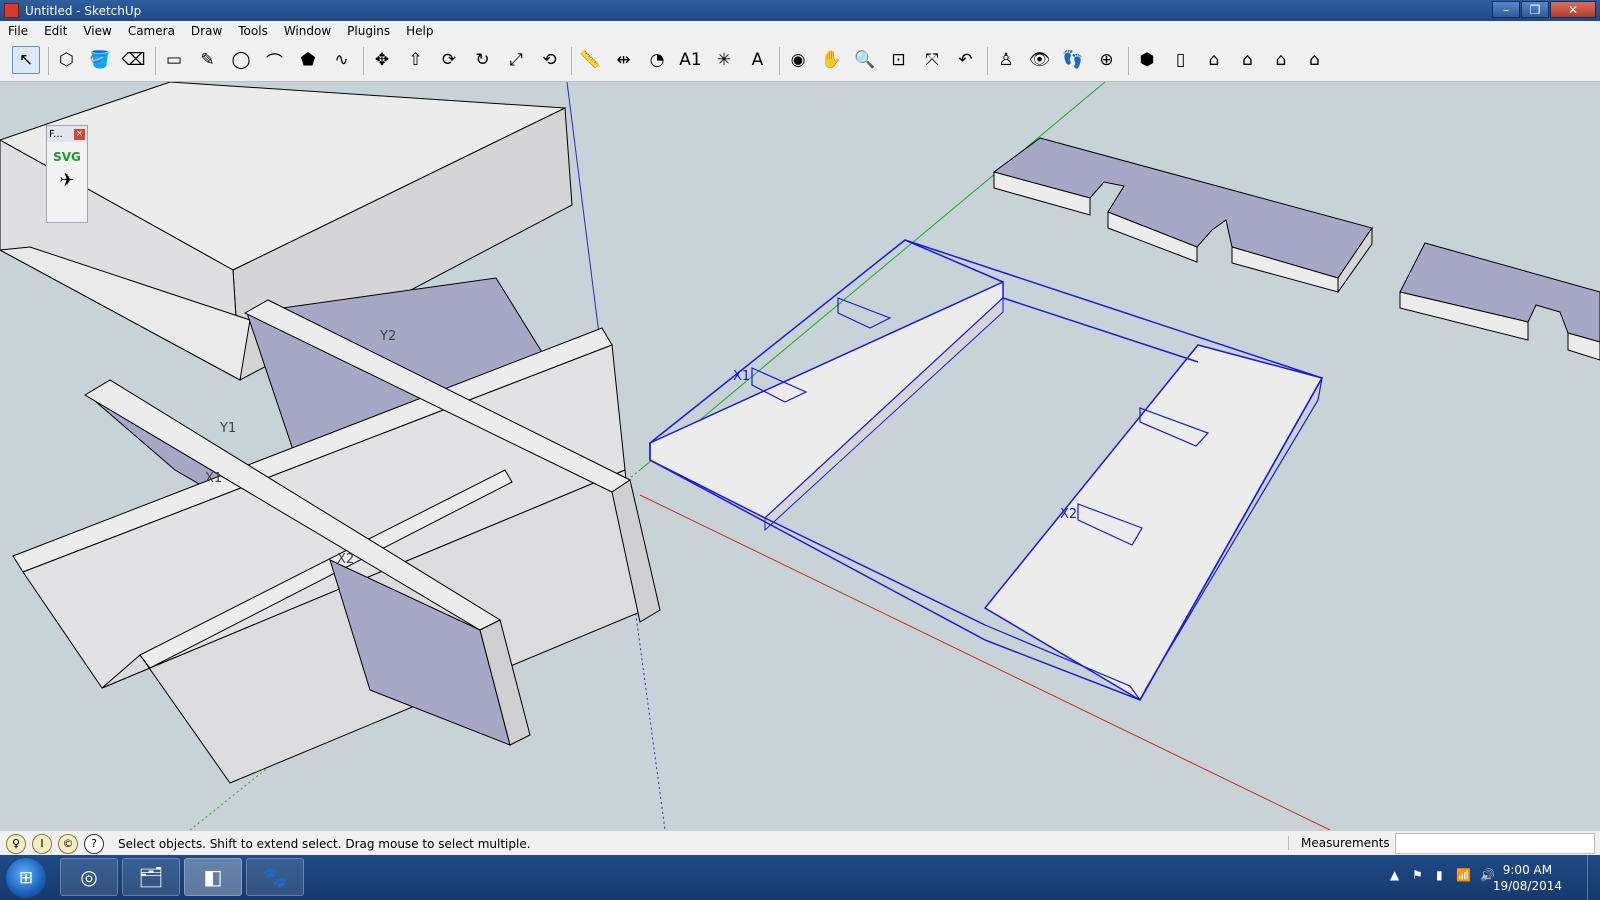 The image size is (1600, 900). Describe the element at coordinates (724, 60) in the screenshot. I see `axes-tool: ✳` at that location.